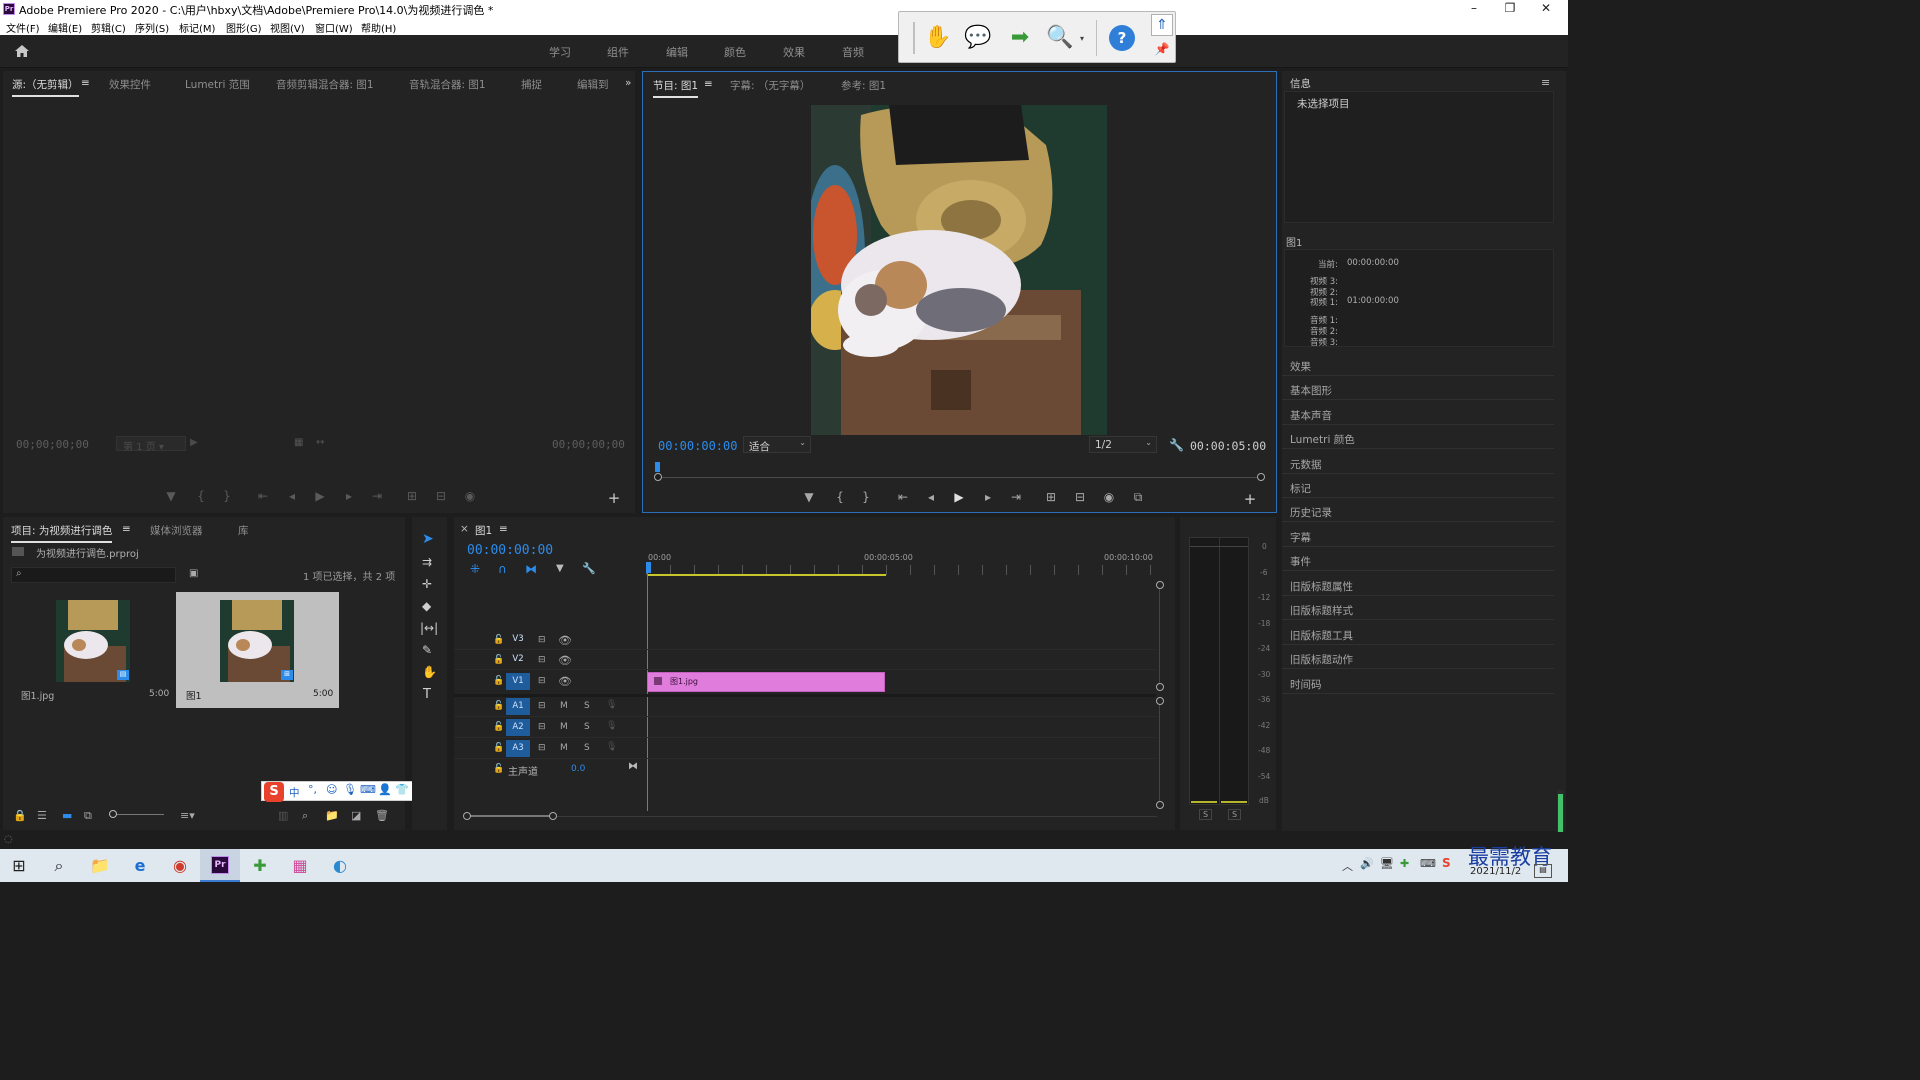 Image resolution: width=1920 pixels, height=1080 pixels. Describe the element at coordinates (427, 584) in the screenshot. I see `ripple-edit-tool-icon: ✛` at that location.